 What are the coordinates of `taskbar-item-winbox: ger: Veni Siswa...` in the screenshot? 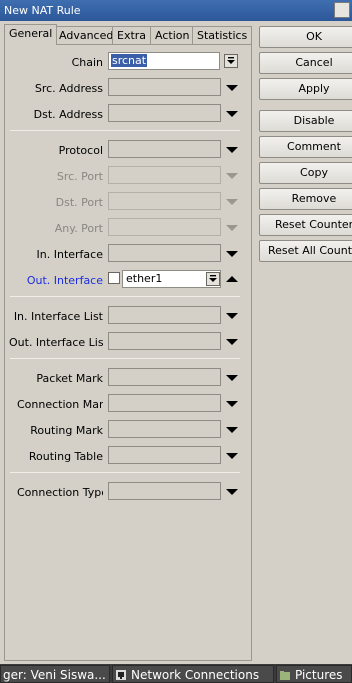 It's located at (55, 674).